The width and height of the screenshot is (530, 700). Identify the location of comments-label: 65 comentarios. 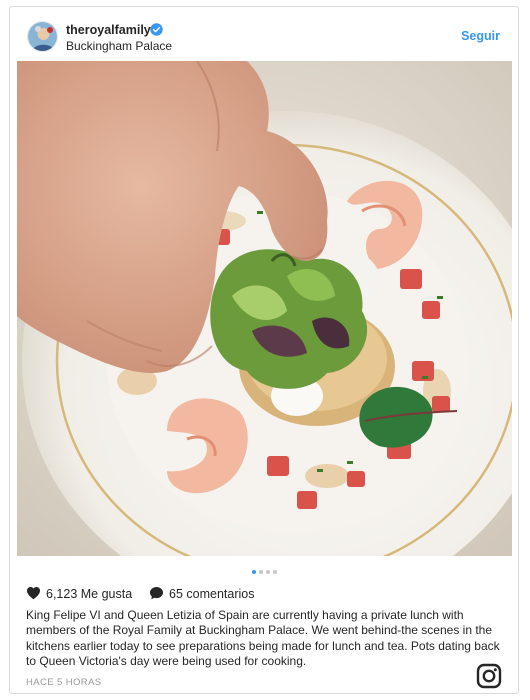
(212, 594).